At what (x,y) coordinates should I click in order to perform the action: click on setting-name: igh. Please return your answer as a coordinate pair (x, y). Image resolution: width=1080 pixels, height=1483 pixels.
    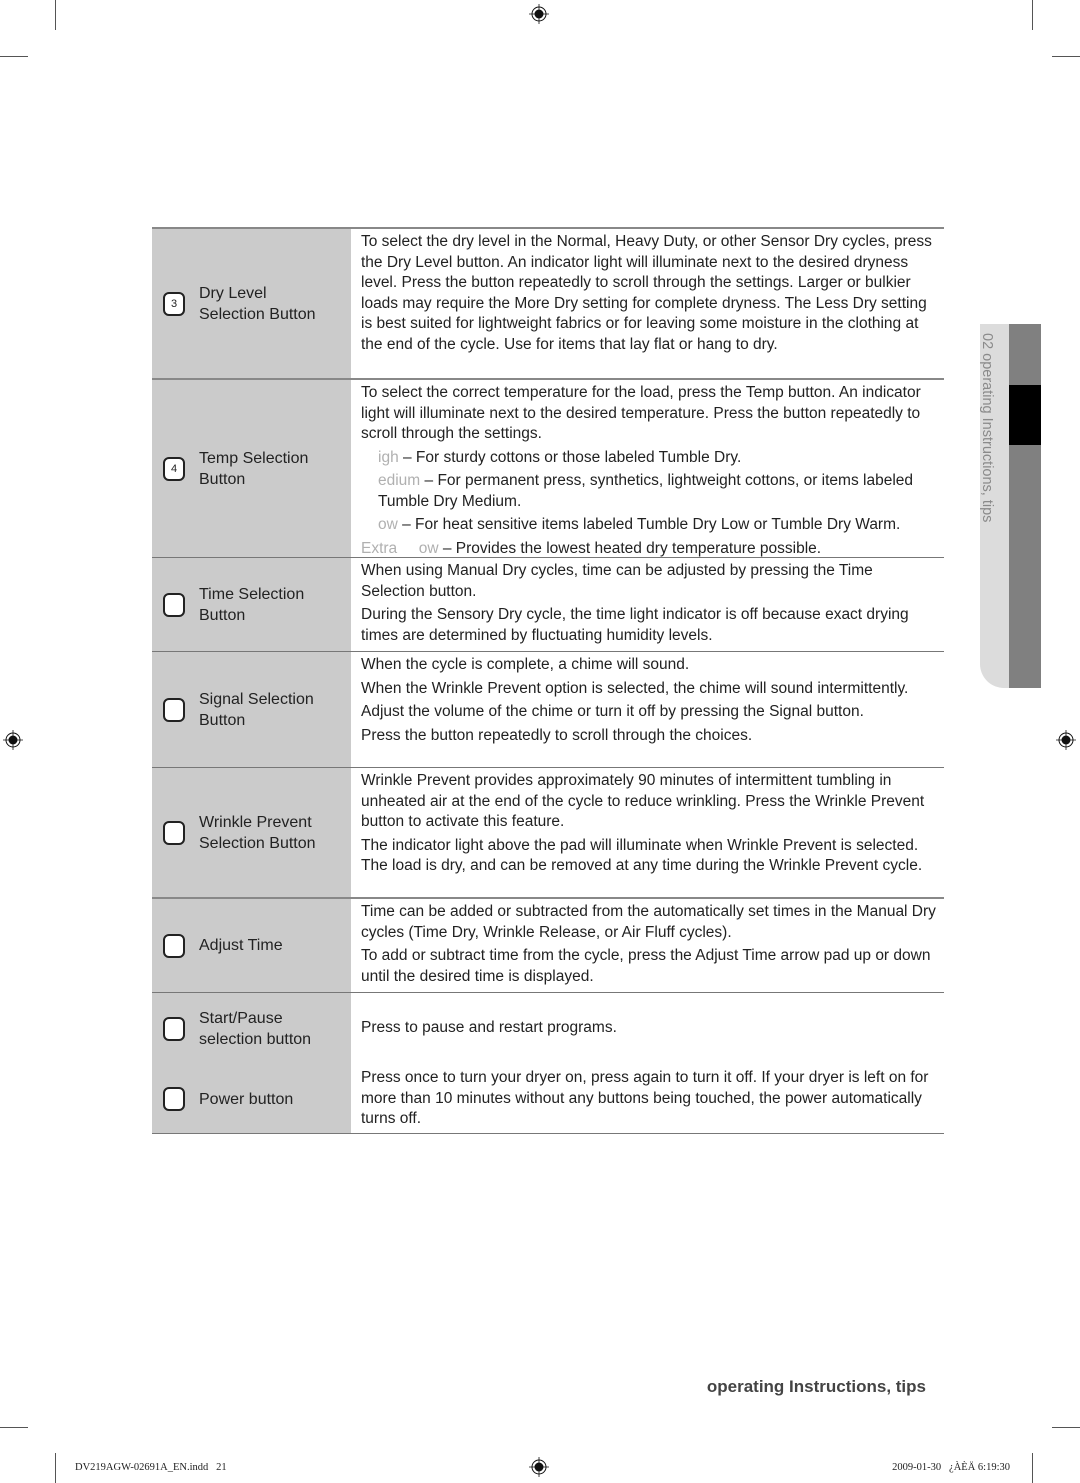
    Looking at the image, I should click on (388, 457).